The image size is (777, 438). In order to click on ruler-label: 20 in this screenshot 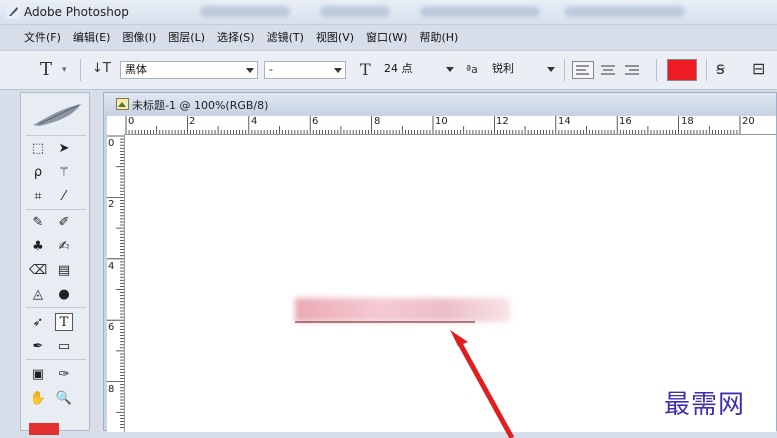, I will do `click(748, 121)`.